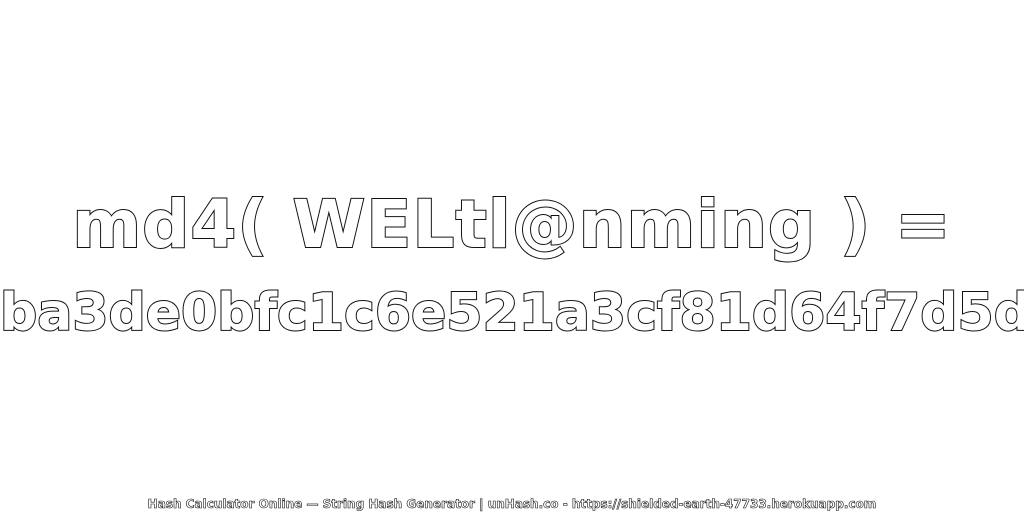 The image size is (1024, 512). What do you see at coordinates (512, 313) in the screenshot?
I see `hash-result: ba3de0bfc1c6e521a3cf81d64f7d5d5d` at bounding box center [512, 313].